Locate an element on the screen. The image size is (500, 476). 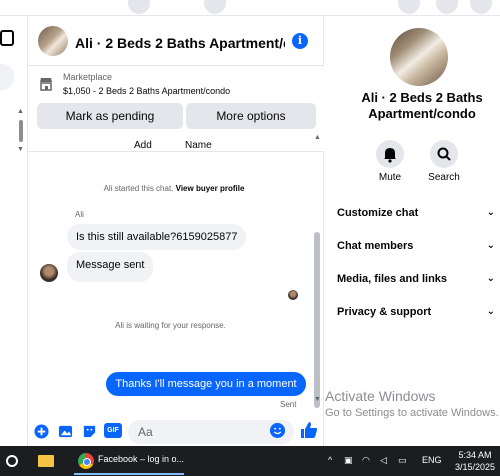
chat-scrollbar is located at coordinates (317, 320).